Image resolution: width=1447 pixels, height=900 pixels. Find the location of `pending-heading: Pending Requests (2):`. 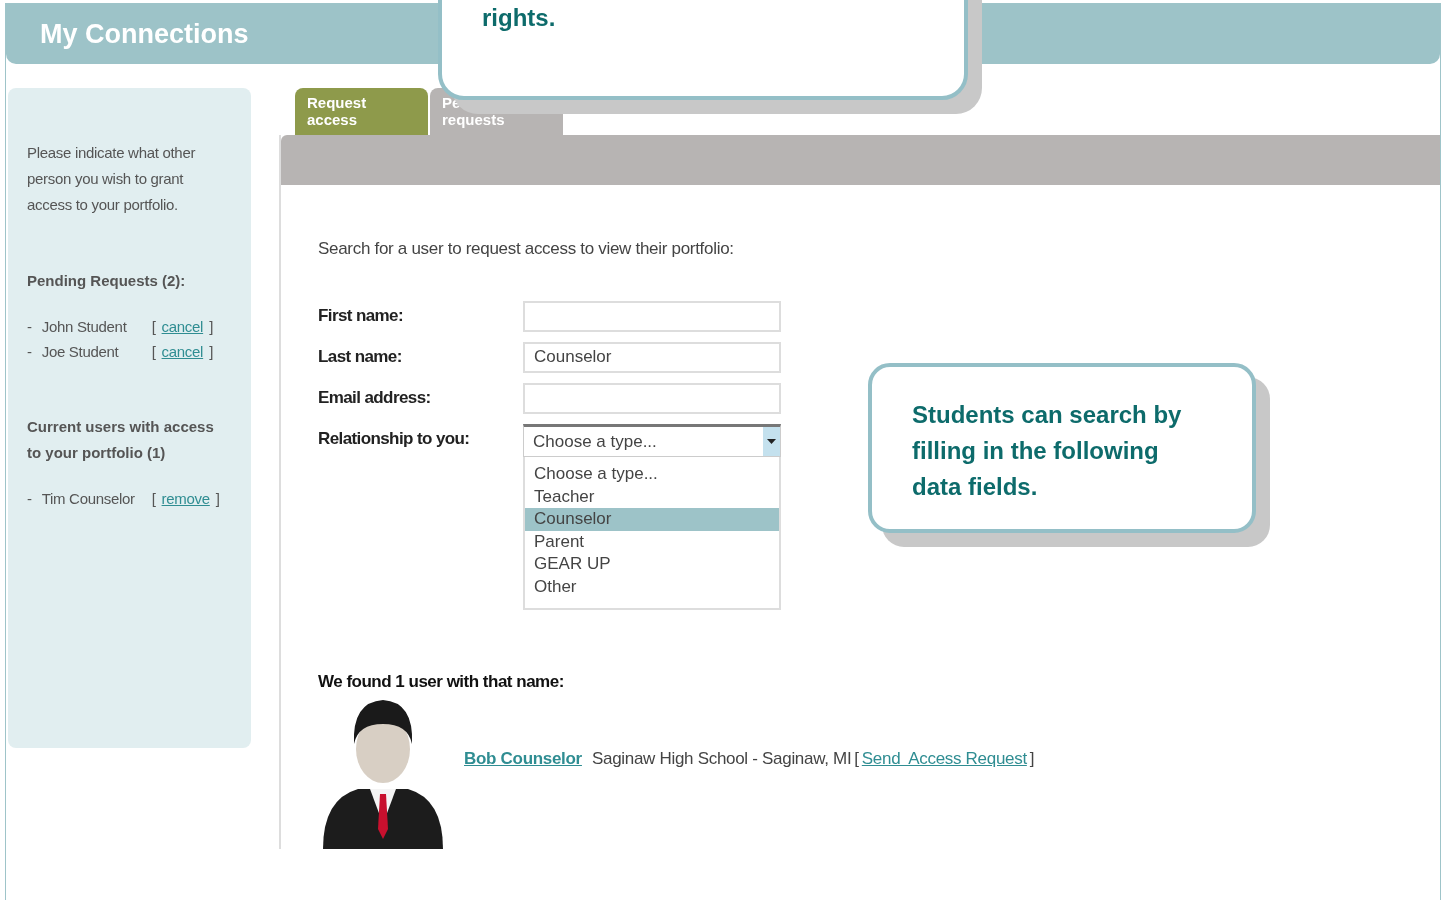

pending-heading: Pending Requests (2): is located at coordinates (107, 281).